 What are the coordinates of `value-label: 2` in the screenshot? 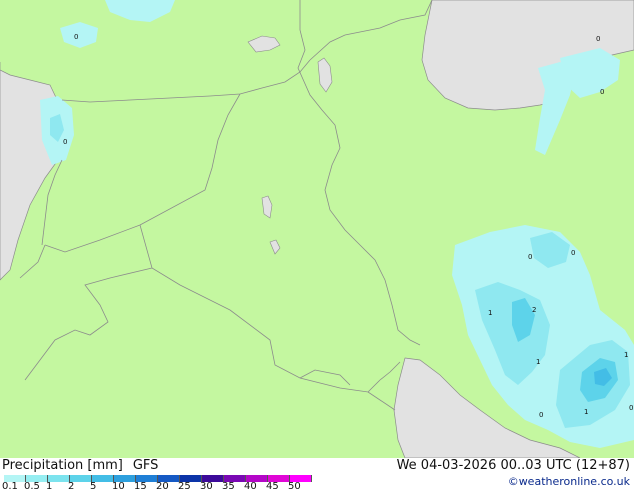 It's located at (534, 310).